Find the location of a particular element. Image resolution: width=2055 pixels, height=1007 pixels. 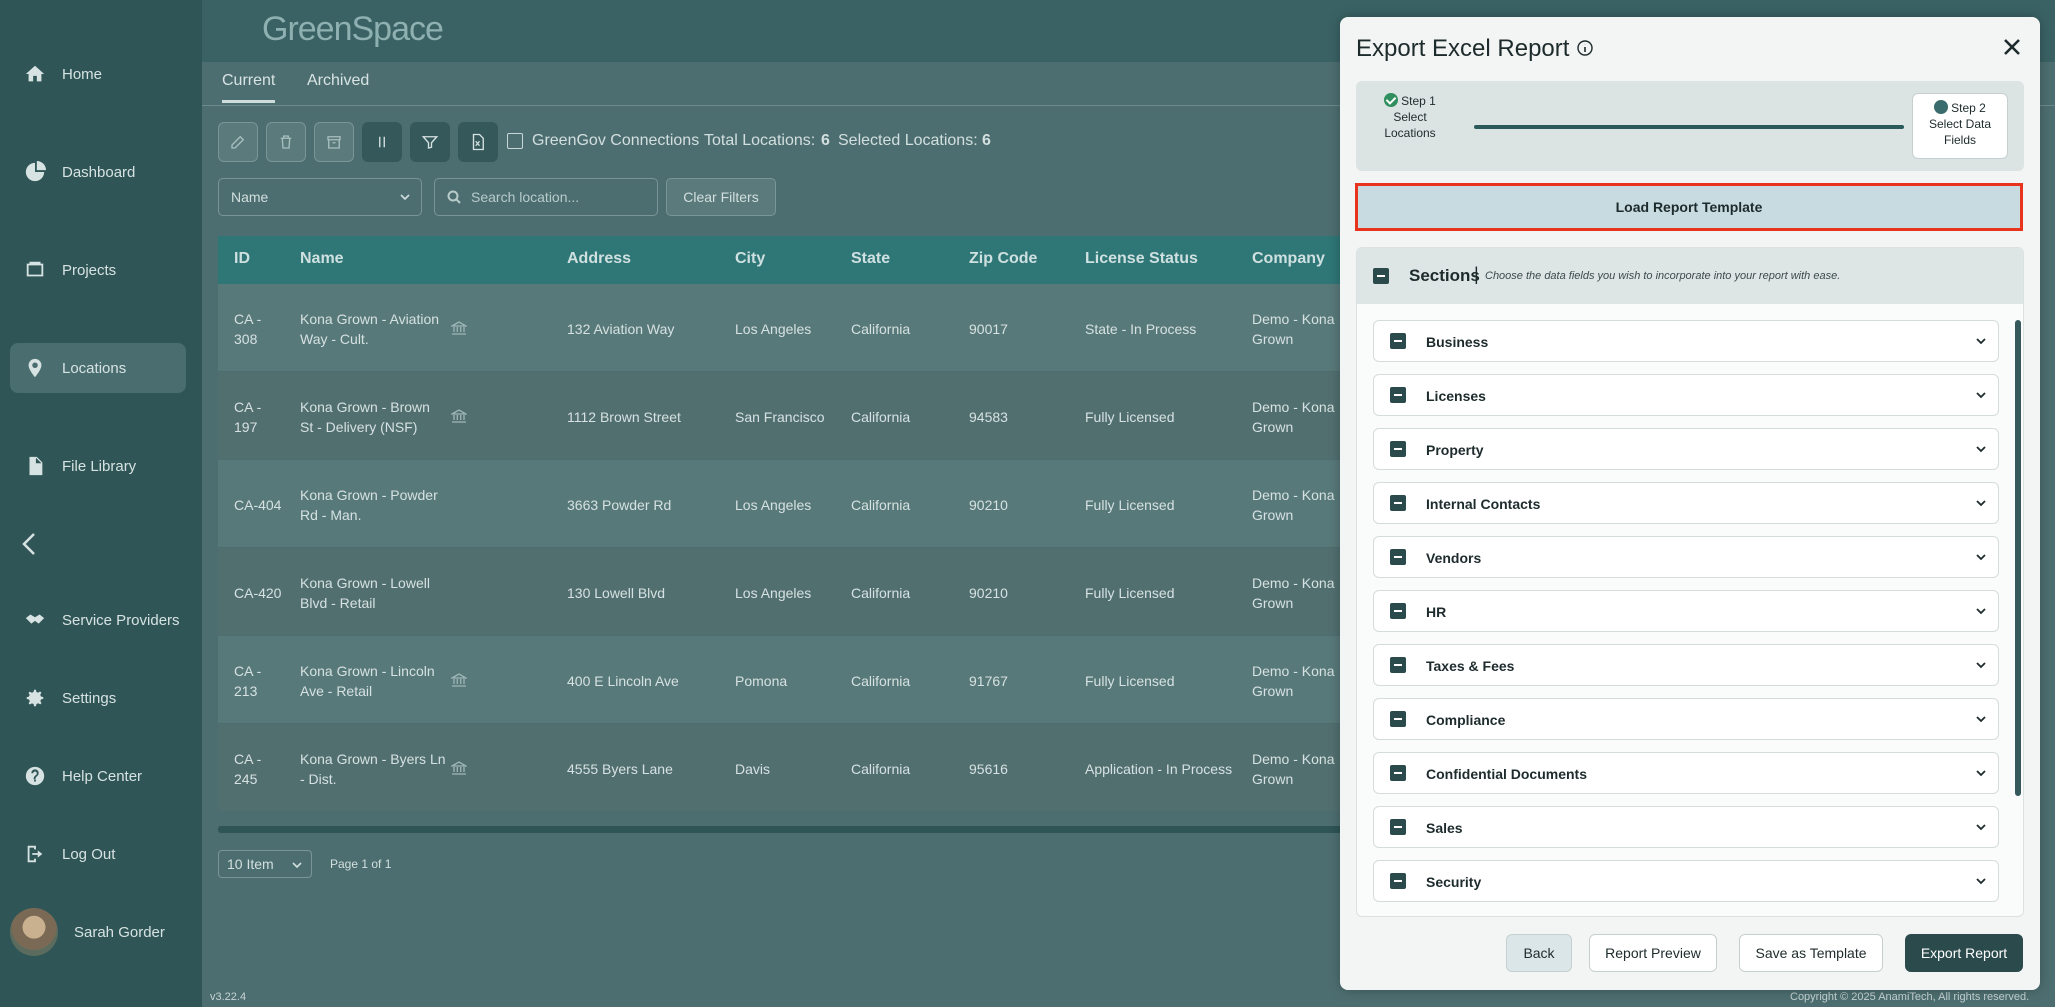

column-header: City is located at coordinates (750, 259).